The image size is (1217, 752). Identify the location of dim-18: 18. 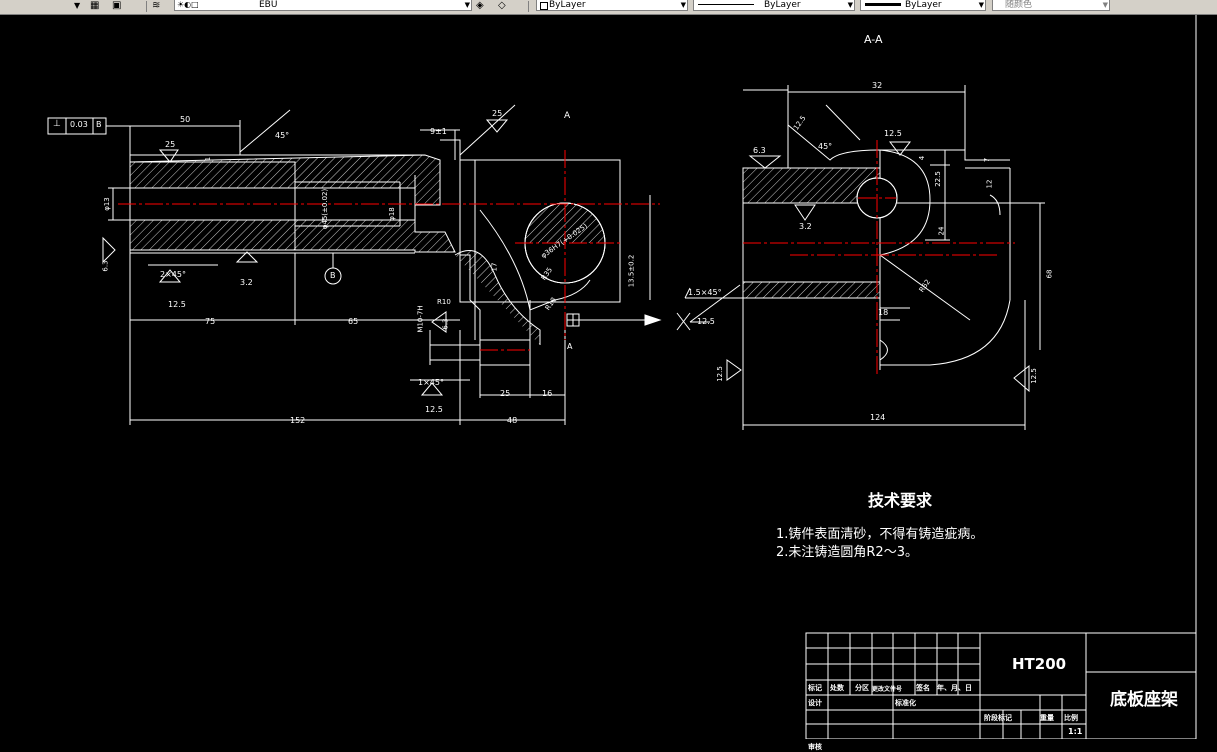
(883, 312).